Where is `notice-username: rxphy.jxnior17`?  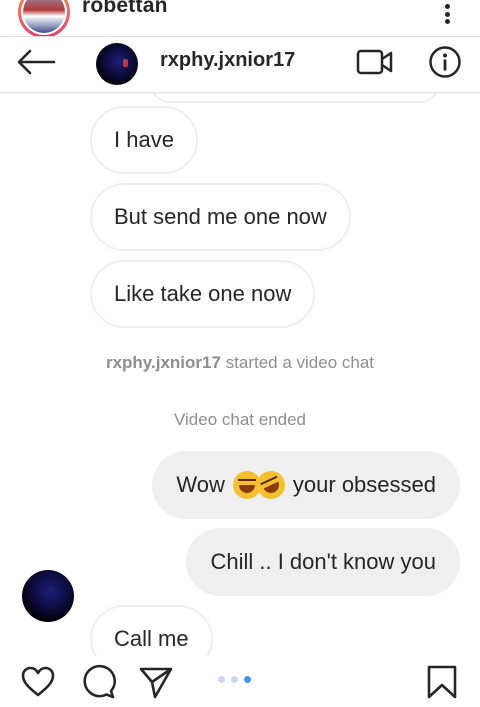
notice-username: rxphy.jxnior17 is located at coordinates (163, 362).